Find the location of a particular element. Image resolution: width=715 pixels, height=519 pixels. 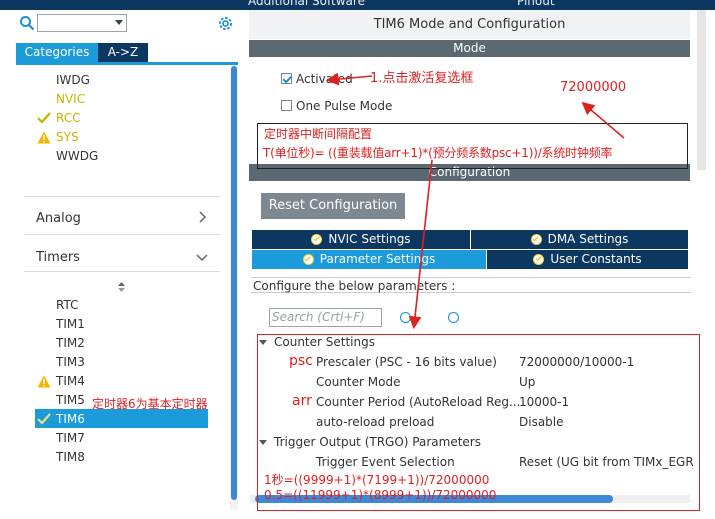

list-item-sys: SYS is located at coordinates (67, 137).